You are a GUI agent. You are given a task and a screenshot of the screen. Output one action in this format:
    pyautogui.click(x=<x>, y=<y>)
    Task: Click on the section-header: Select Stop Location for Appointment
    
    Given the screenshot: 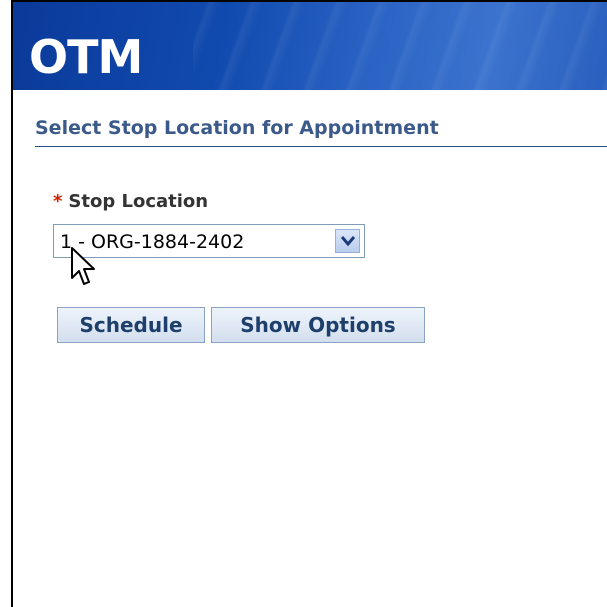 What is the action you would take?
    pyautogui.click(x=321, y=131)
    